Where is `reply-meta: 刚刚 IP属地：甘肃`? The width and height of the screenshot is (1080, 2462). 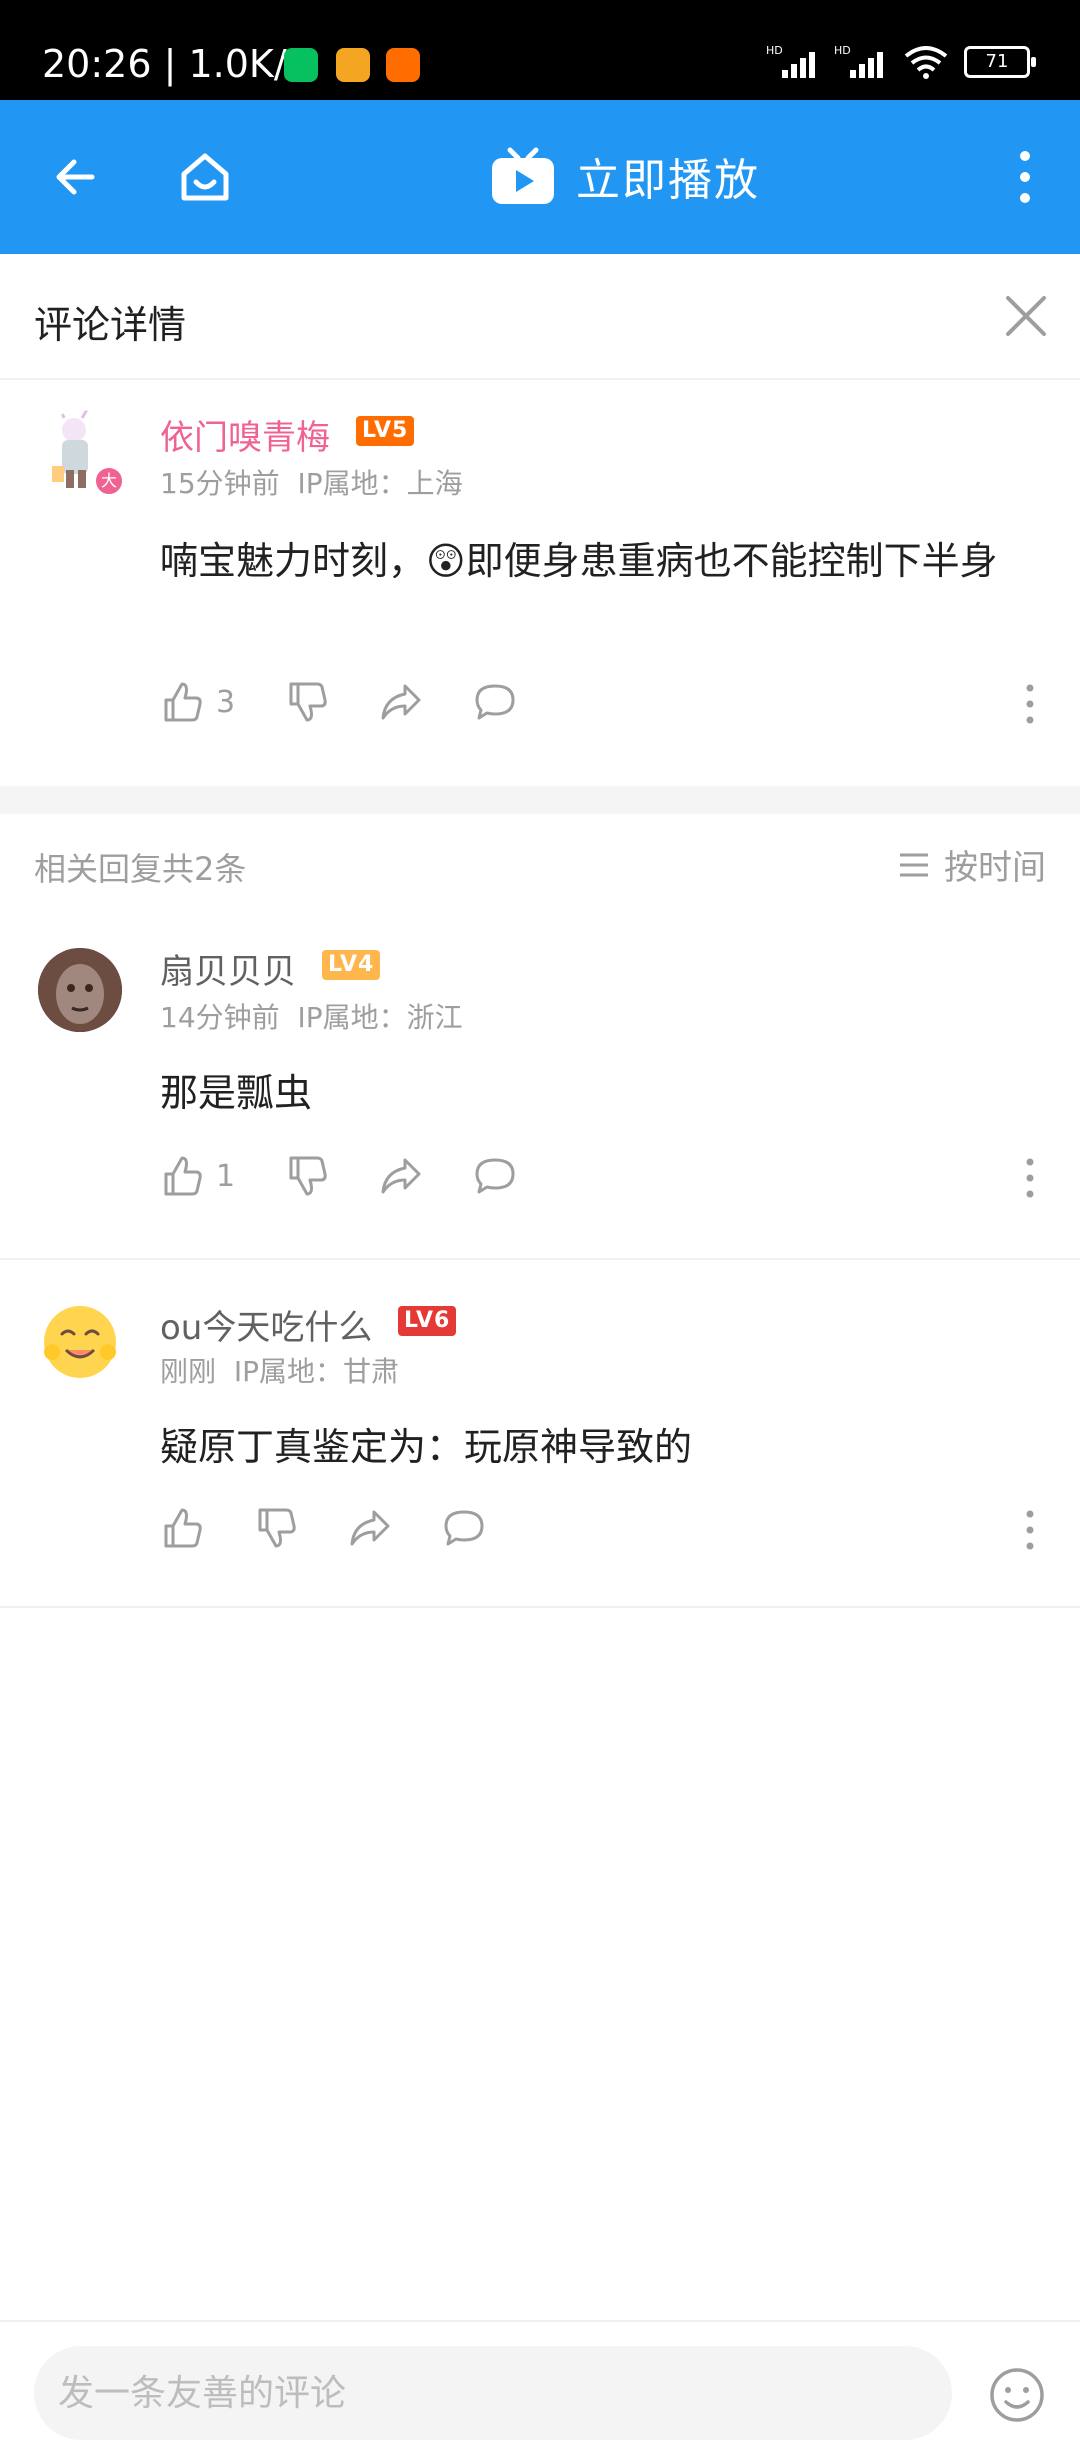
reply-meta: 刚刚 IP属地：甘肃 is located at coordinates (279, 1370).